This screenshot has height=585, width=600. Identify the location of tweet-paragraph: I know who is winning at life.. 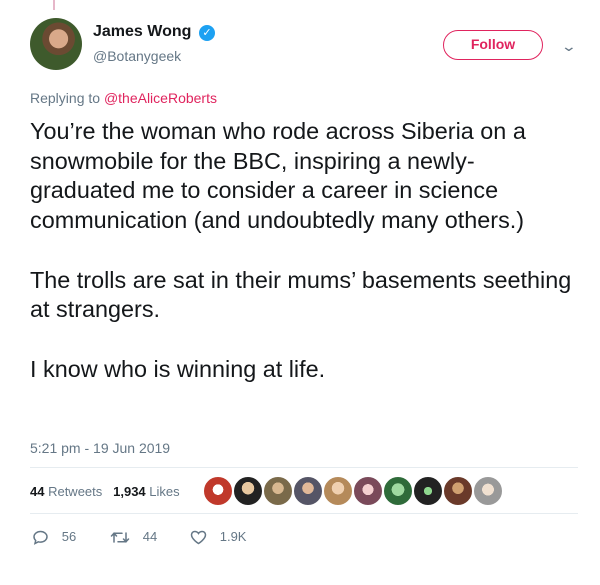
(178, 368).